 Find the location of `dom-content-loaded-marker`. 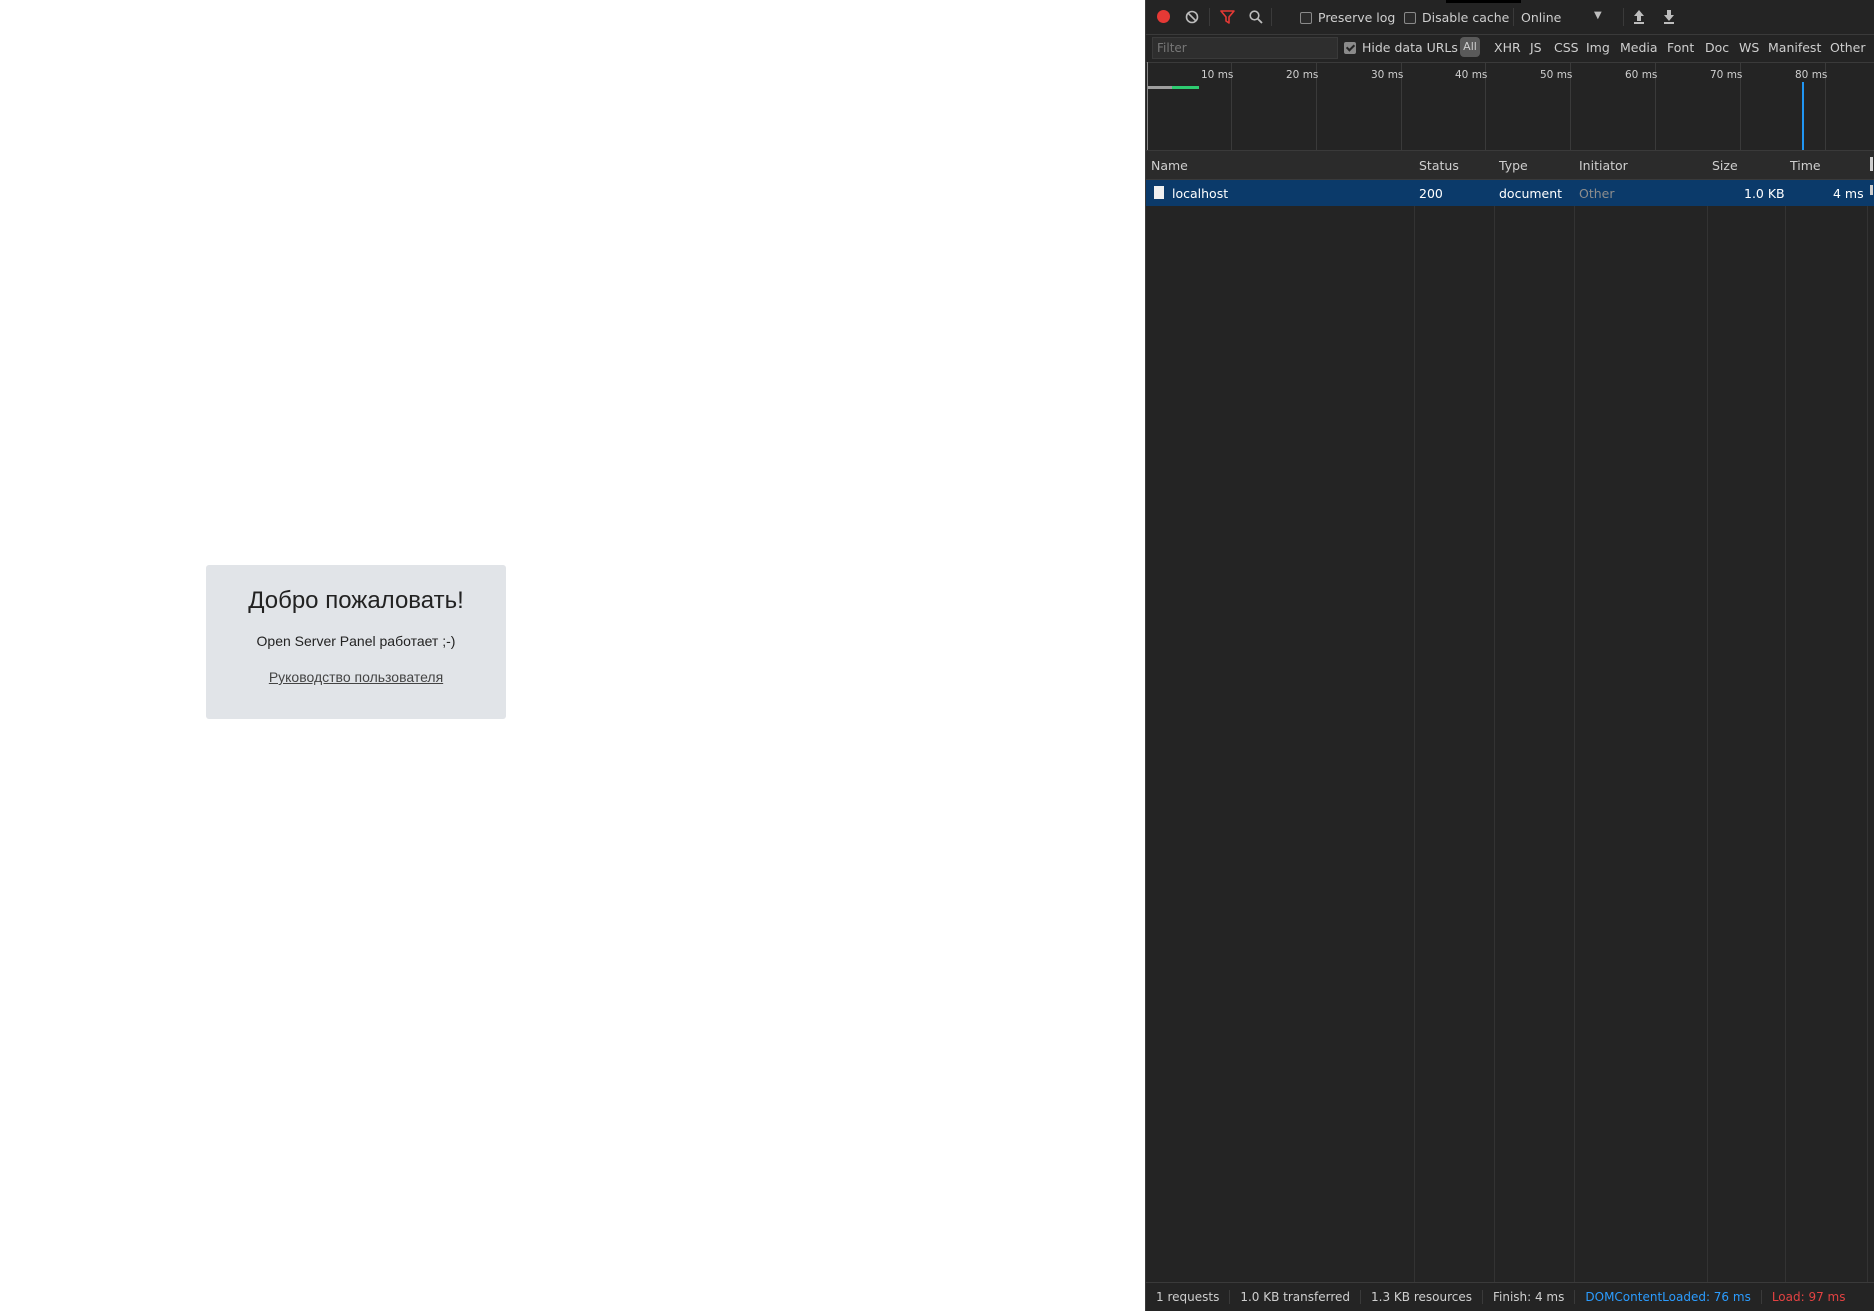

dom-content-loaded-marker is located at coordinates (1803, 116).